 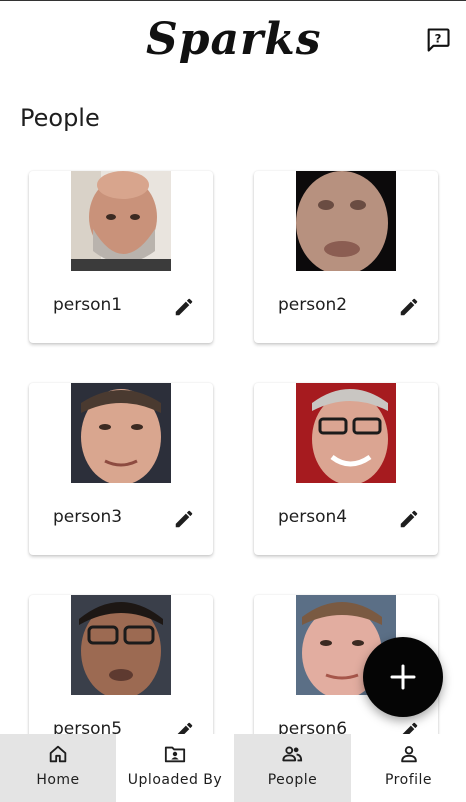 I want to click on person-card: person4, so click(x=346, y=469).